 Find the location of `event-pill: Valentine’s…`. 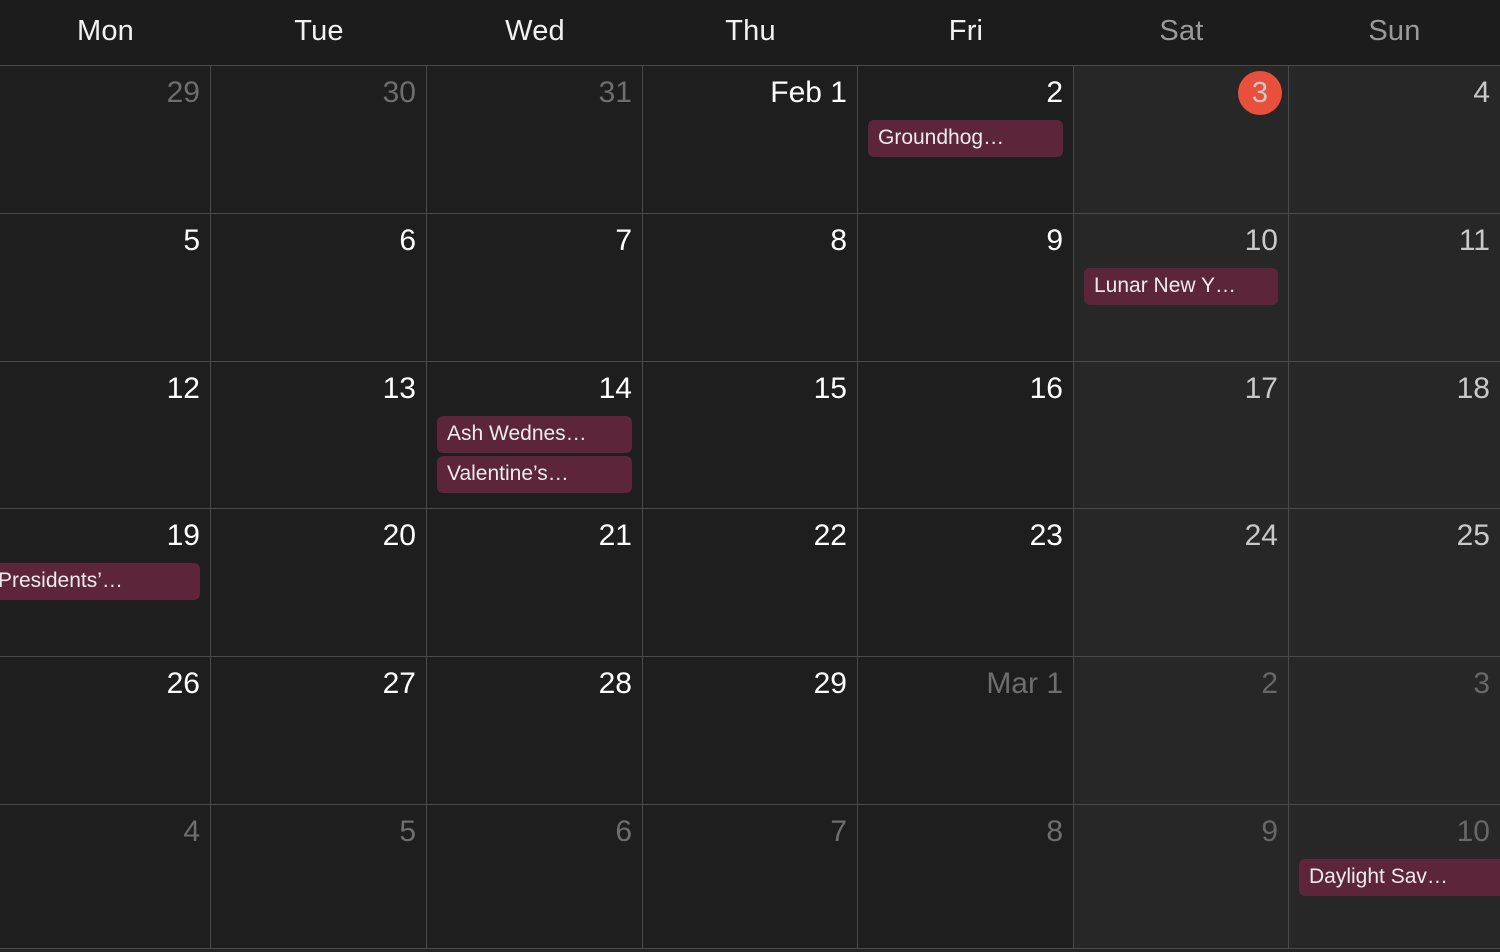

event-pill: Valentine’s… is located at coordinates (534, 474).